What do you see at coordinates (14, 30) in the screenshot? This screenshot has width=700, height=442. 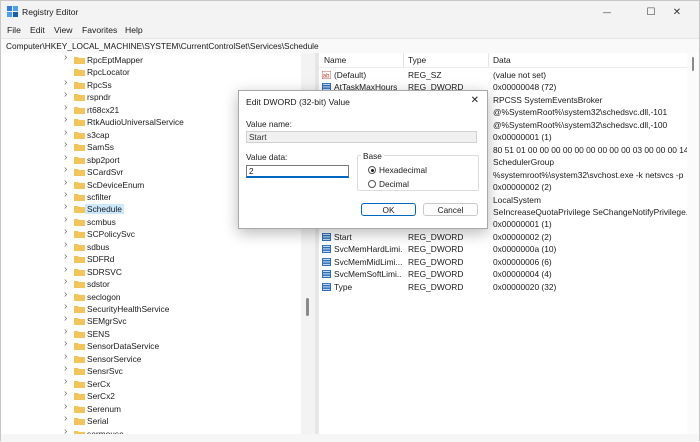 I see `menu-file: File` at bounding box center [14, 30].